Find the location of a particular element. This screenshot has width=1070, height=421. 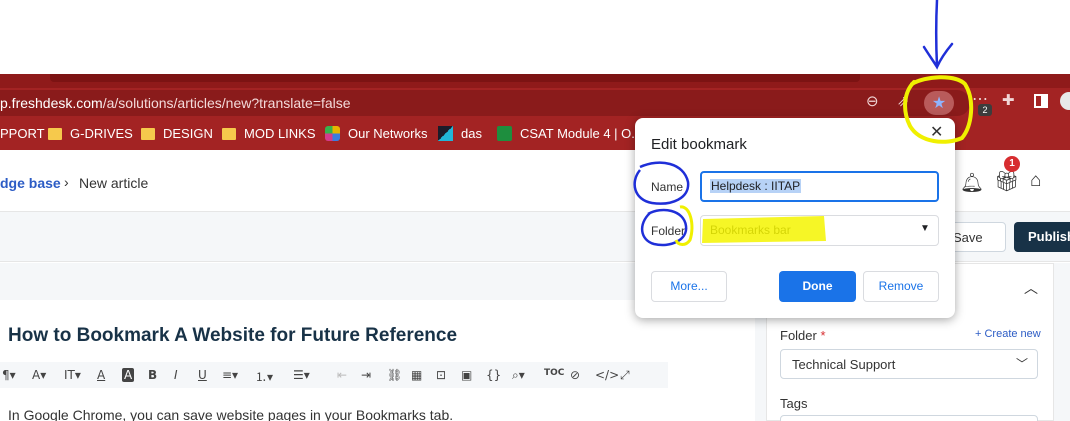

store-icon: ⌂ is located at coordinates (1035, 181).